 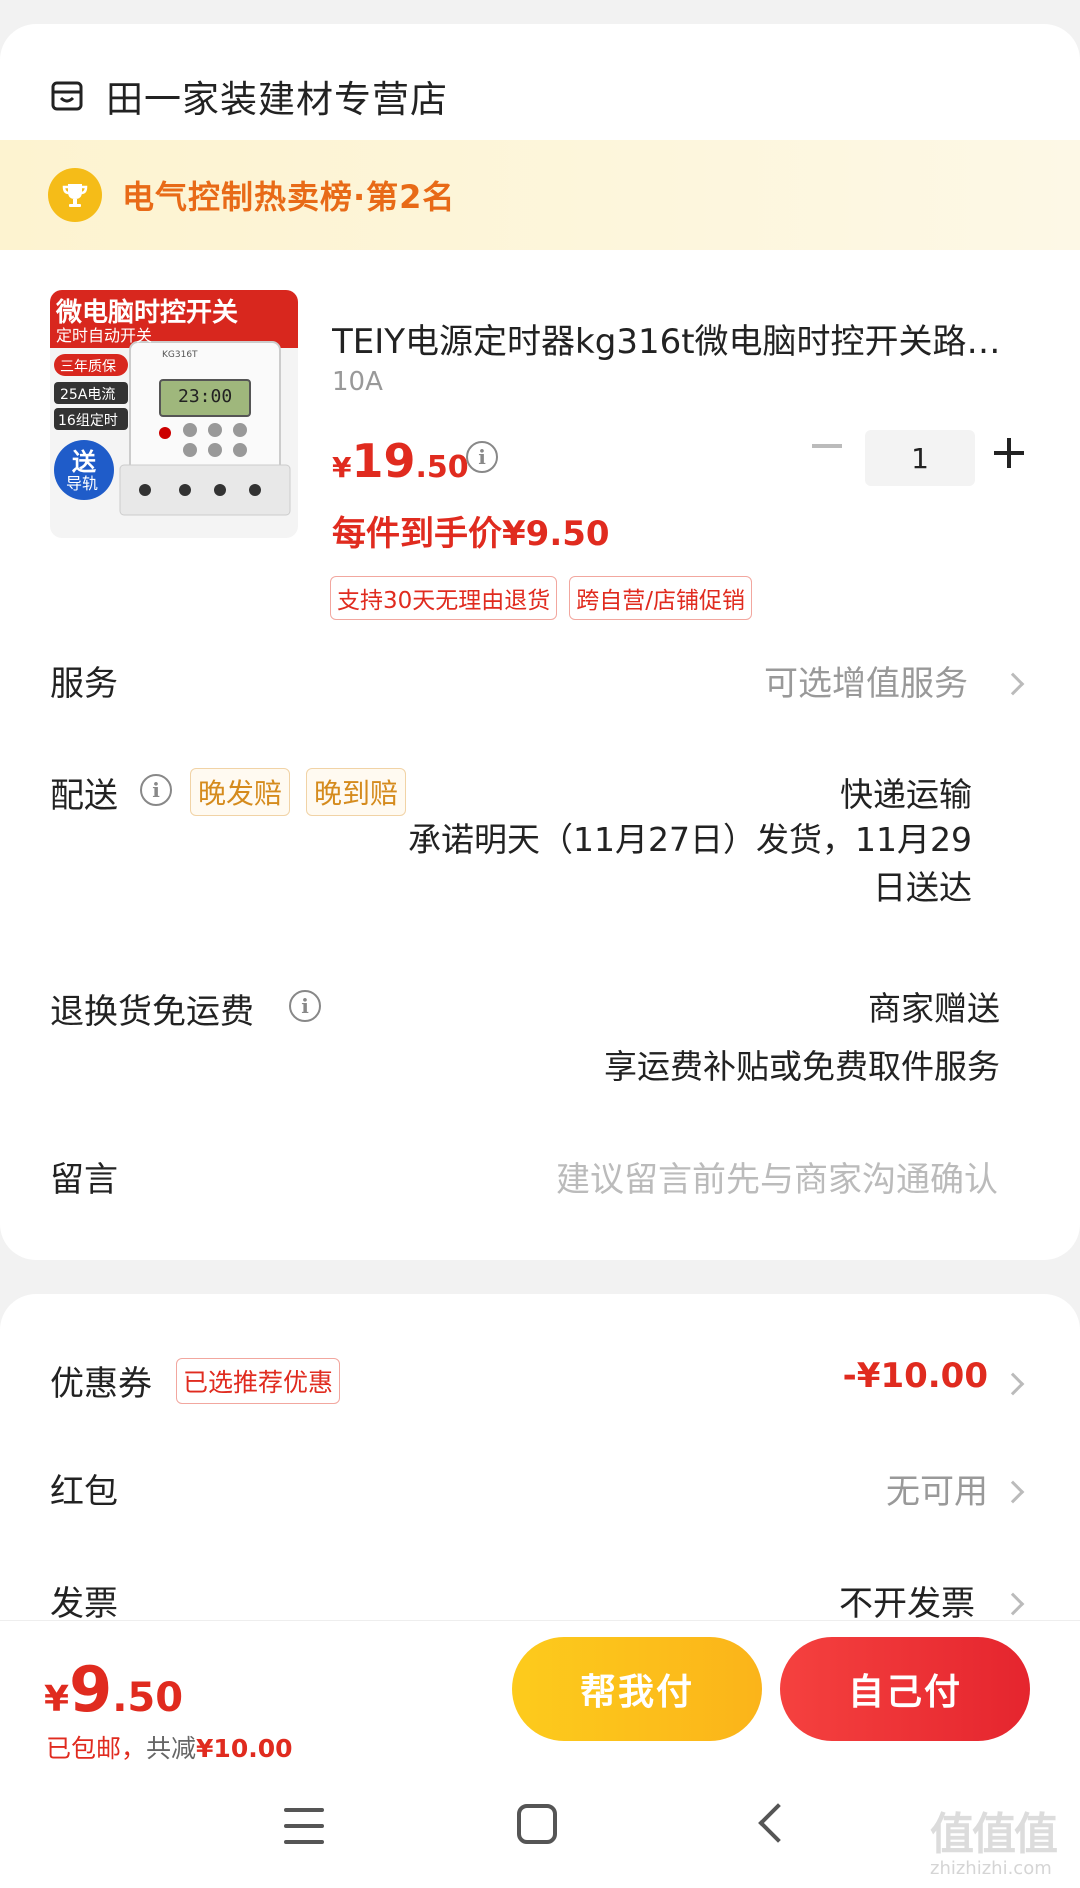 I want to click on total-summary: 已包邮，共减¥10.00, so click(x=169, y=1748).